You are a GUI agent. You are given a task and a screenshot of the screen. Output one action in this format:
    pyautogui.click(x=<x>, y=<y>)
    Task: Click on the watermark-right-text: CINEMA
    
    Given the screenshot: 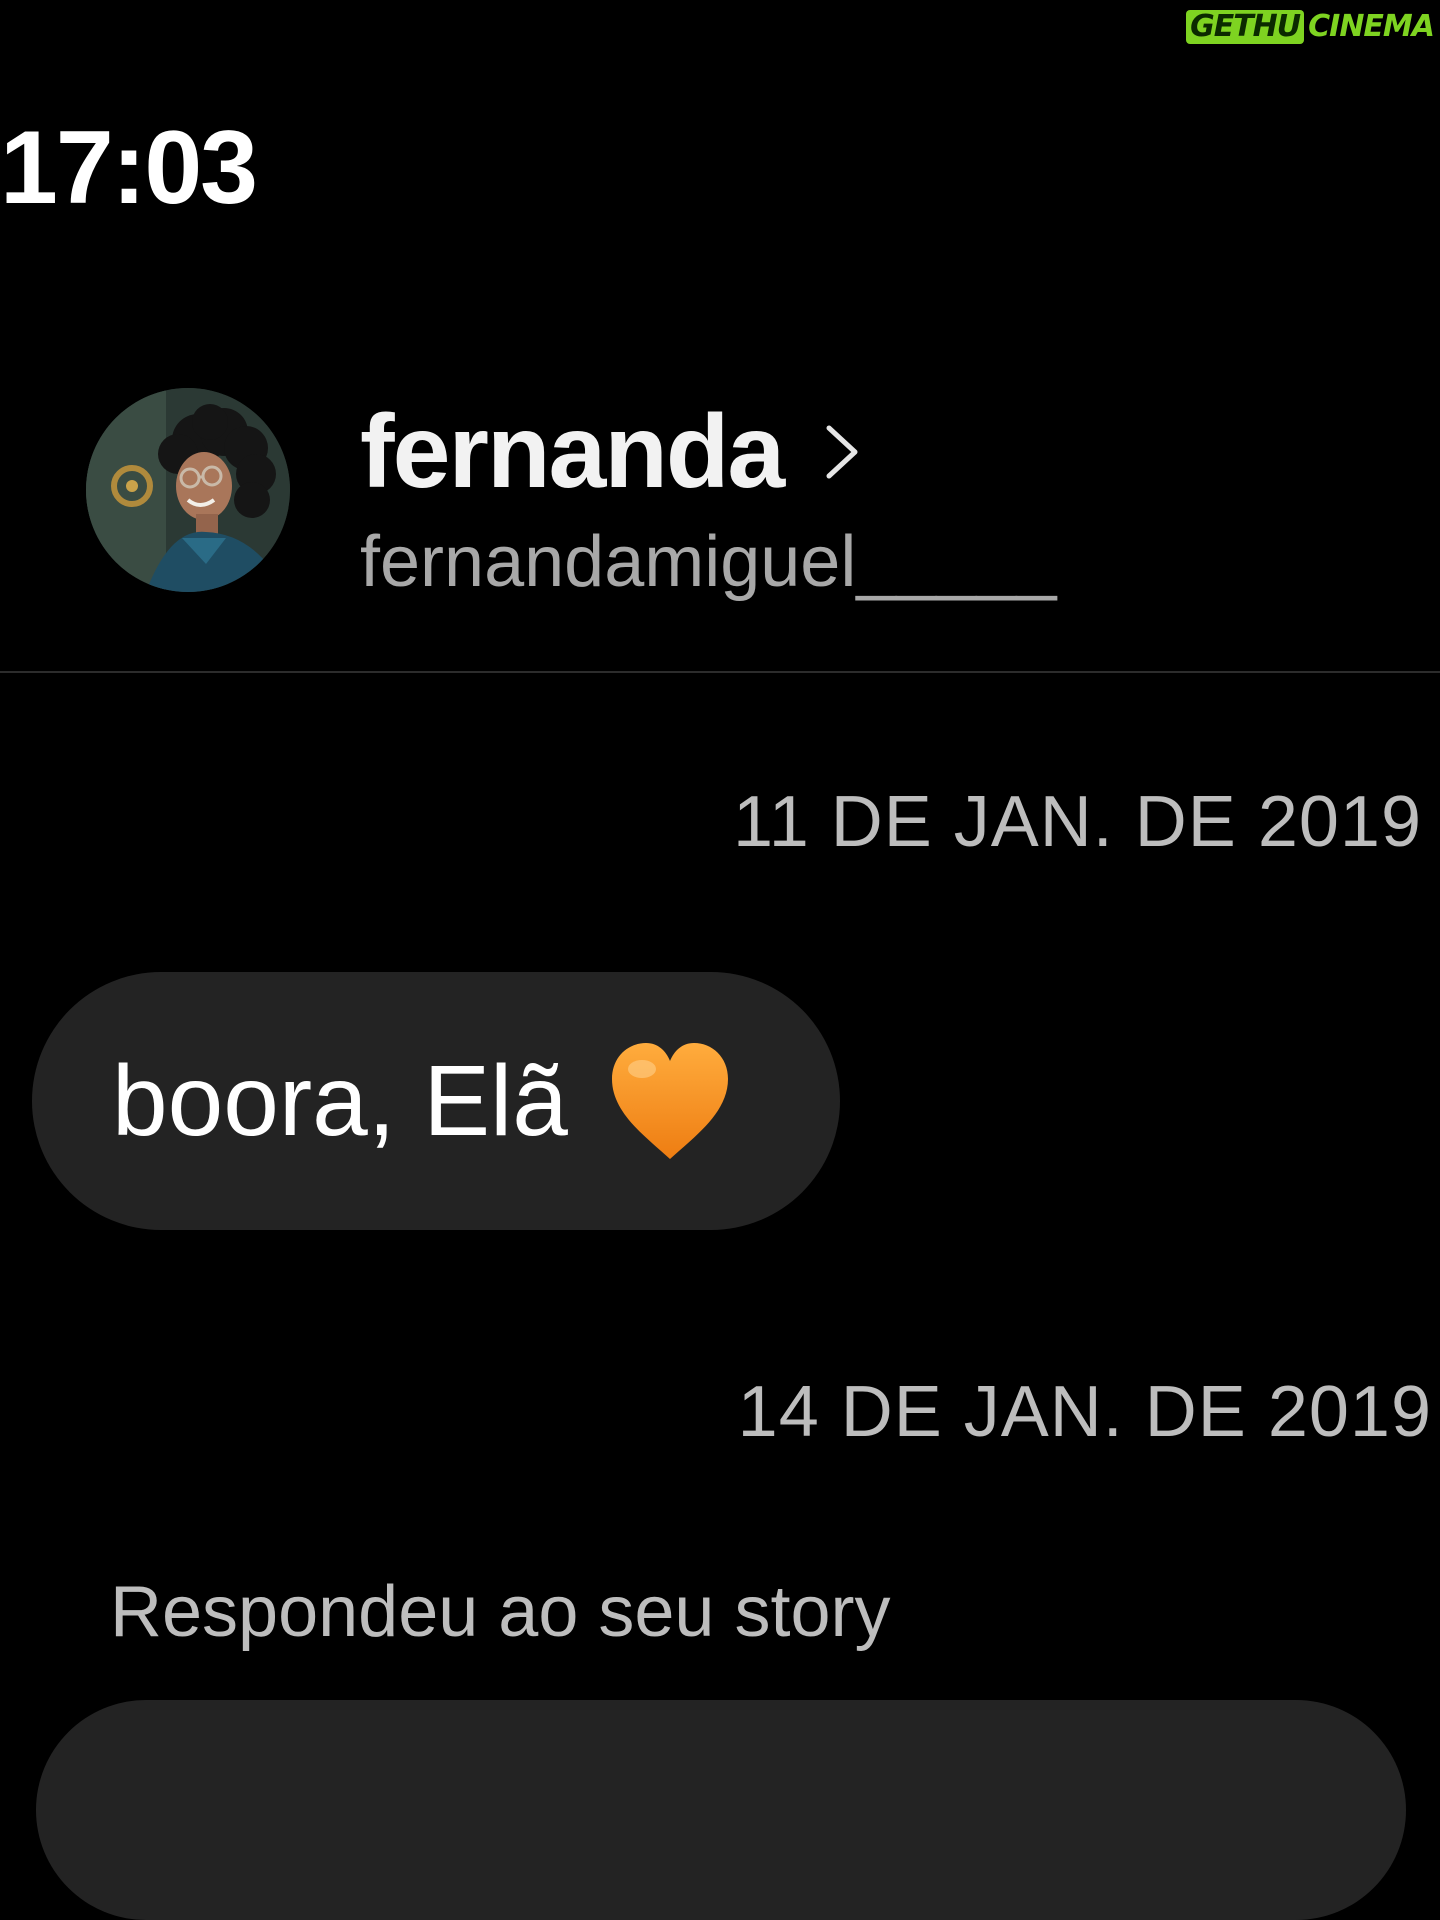 What is the action you would take?
    pyautogui.click(x=1371, y=26)
    